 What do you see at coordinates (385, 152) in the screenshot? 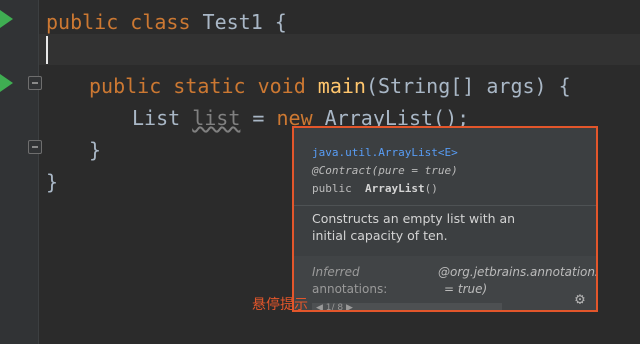
I see `class-link: java.util.ArrayList<E>` at bounding box center [385, 152].